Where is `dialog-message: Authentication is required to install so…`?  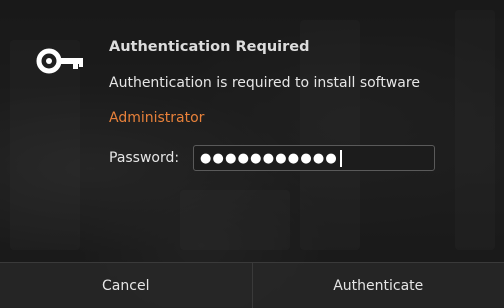
dialog-message: Authentication is required to install so… is located at coordinates (264, 83).